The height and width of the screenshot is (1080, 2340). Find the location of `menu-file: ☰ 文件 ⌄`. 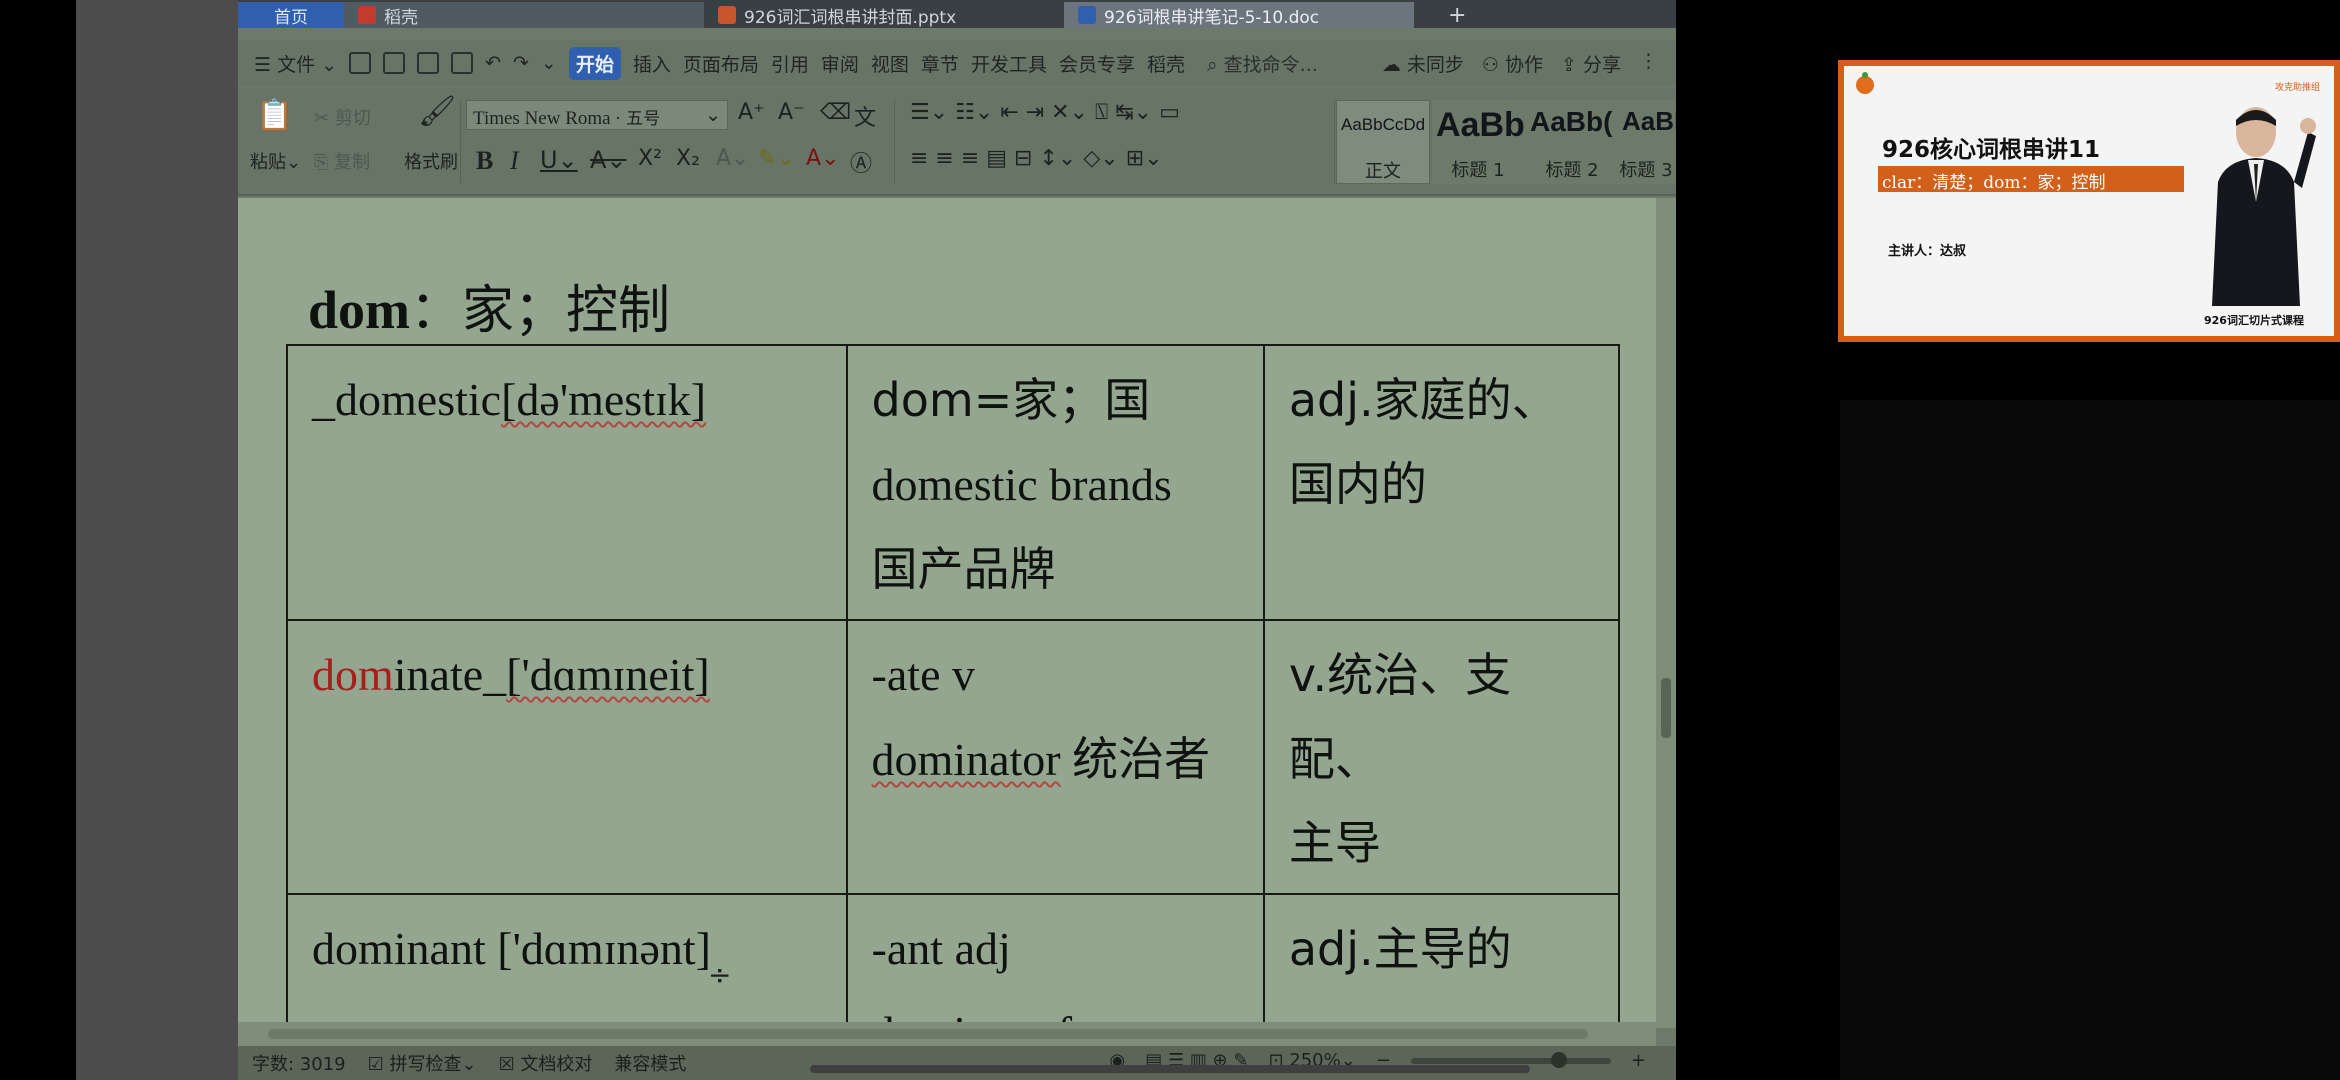

menu-file: ☰ 文件 ⌄ is located at coordinates (295, 63).